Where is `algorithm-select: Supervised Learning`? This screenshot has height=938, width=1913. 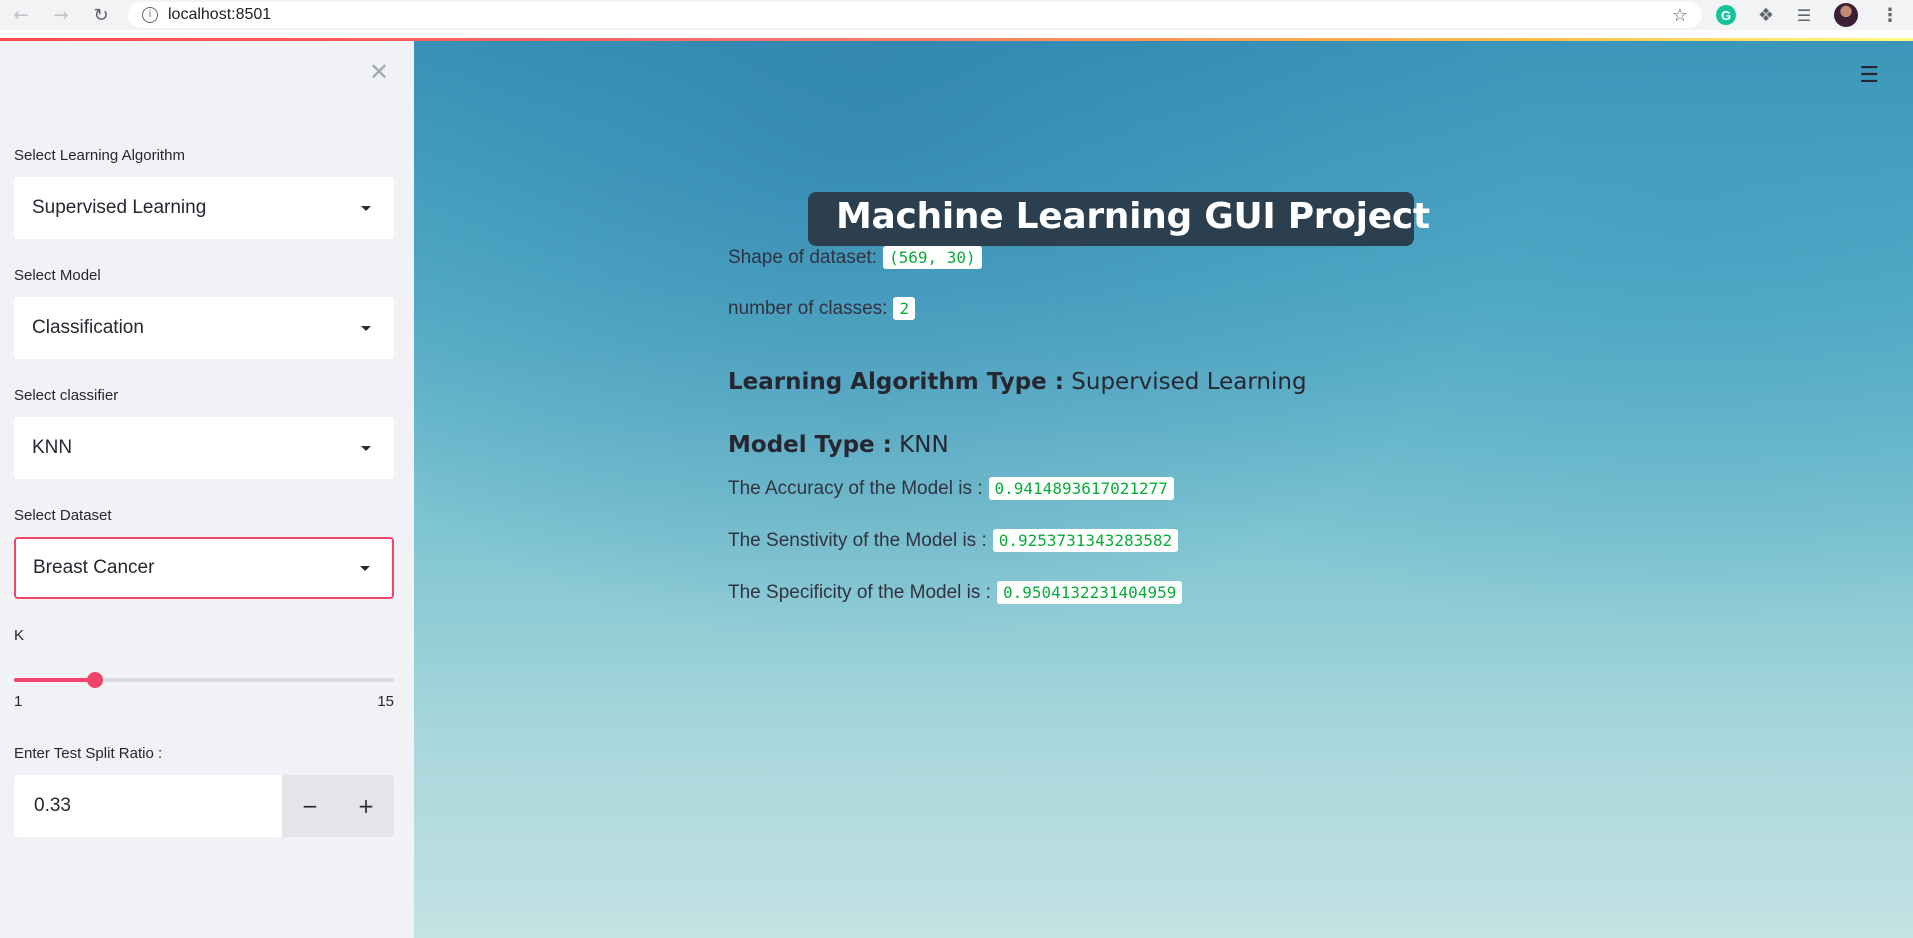
algorithm-select: Supervised Learning is located at coordinates (204, 208).